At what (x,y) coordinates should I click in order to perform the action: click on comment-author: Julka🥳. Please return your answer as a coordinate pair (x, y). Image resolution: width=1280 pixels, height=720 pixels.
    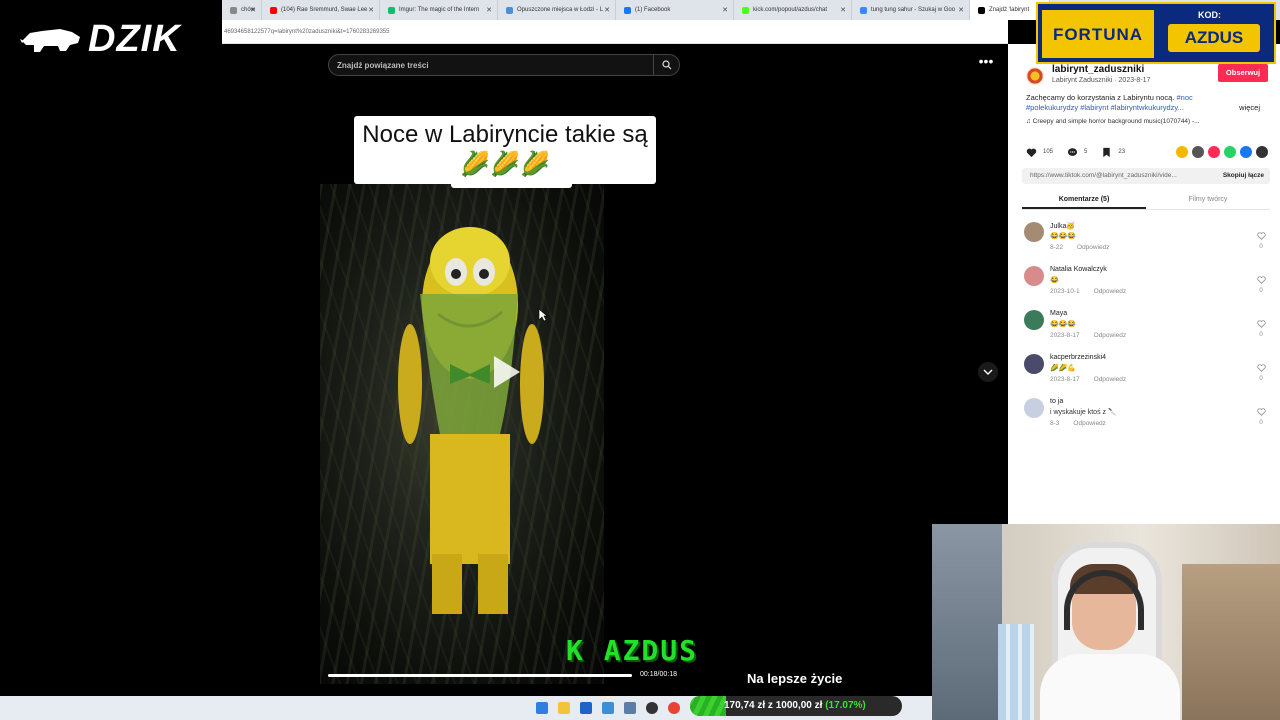
    Looking at the image, I should click on (1062, 226).